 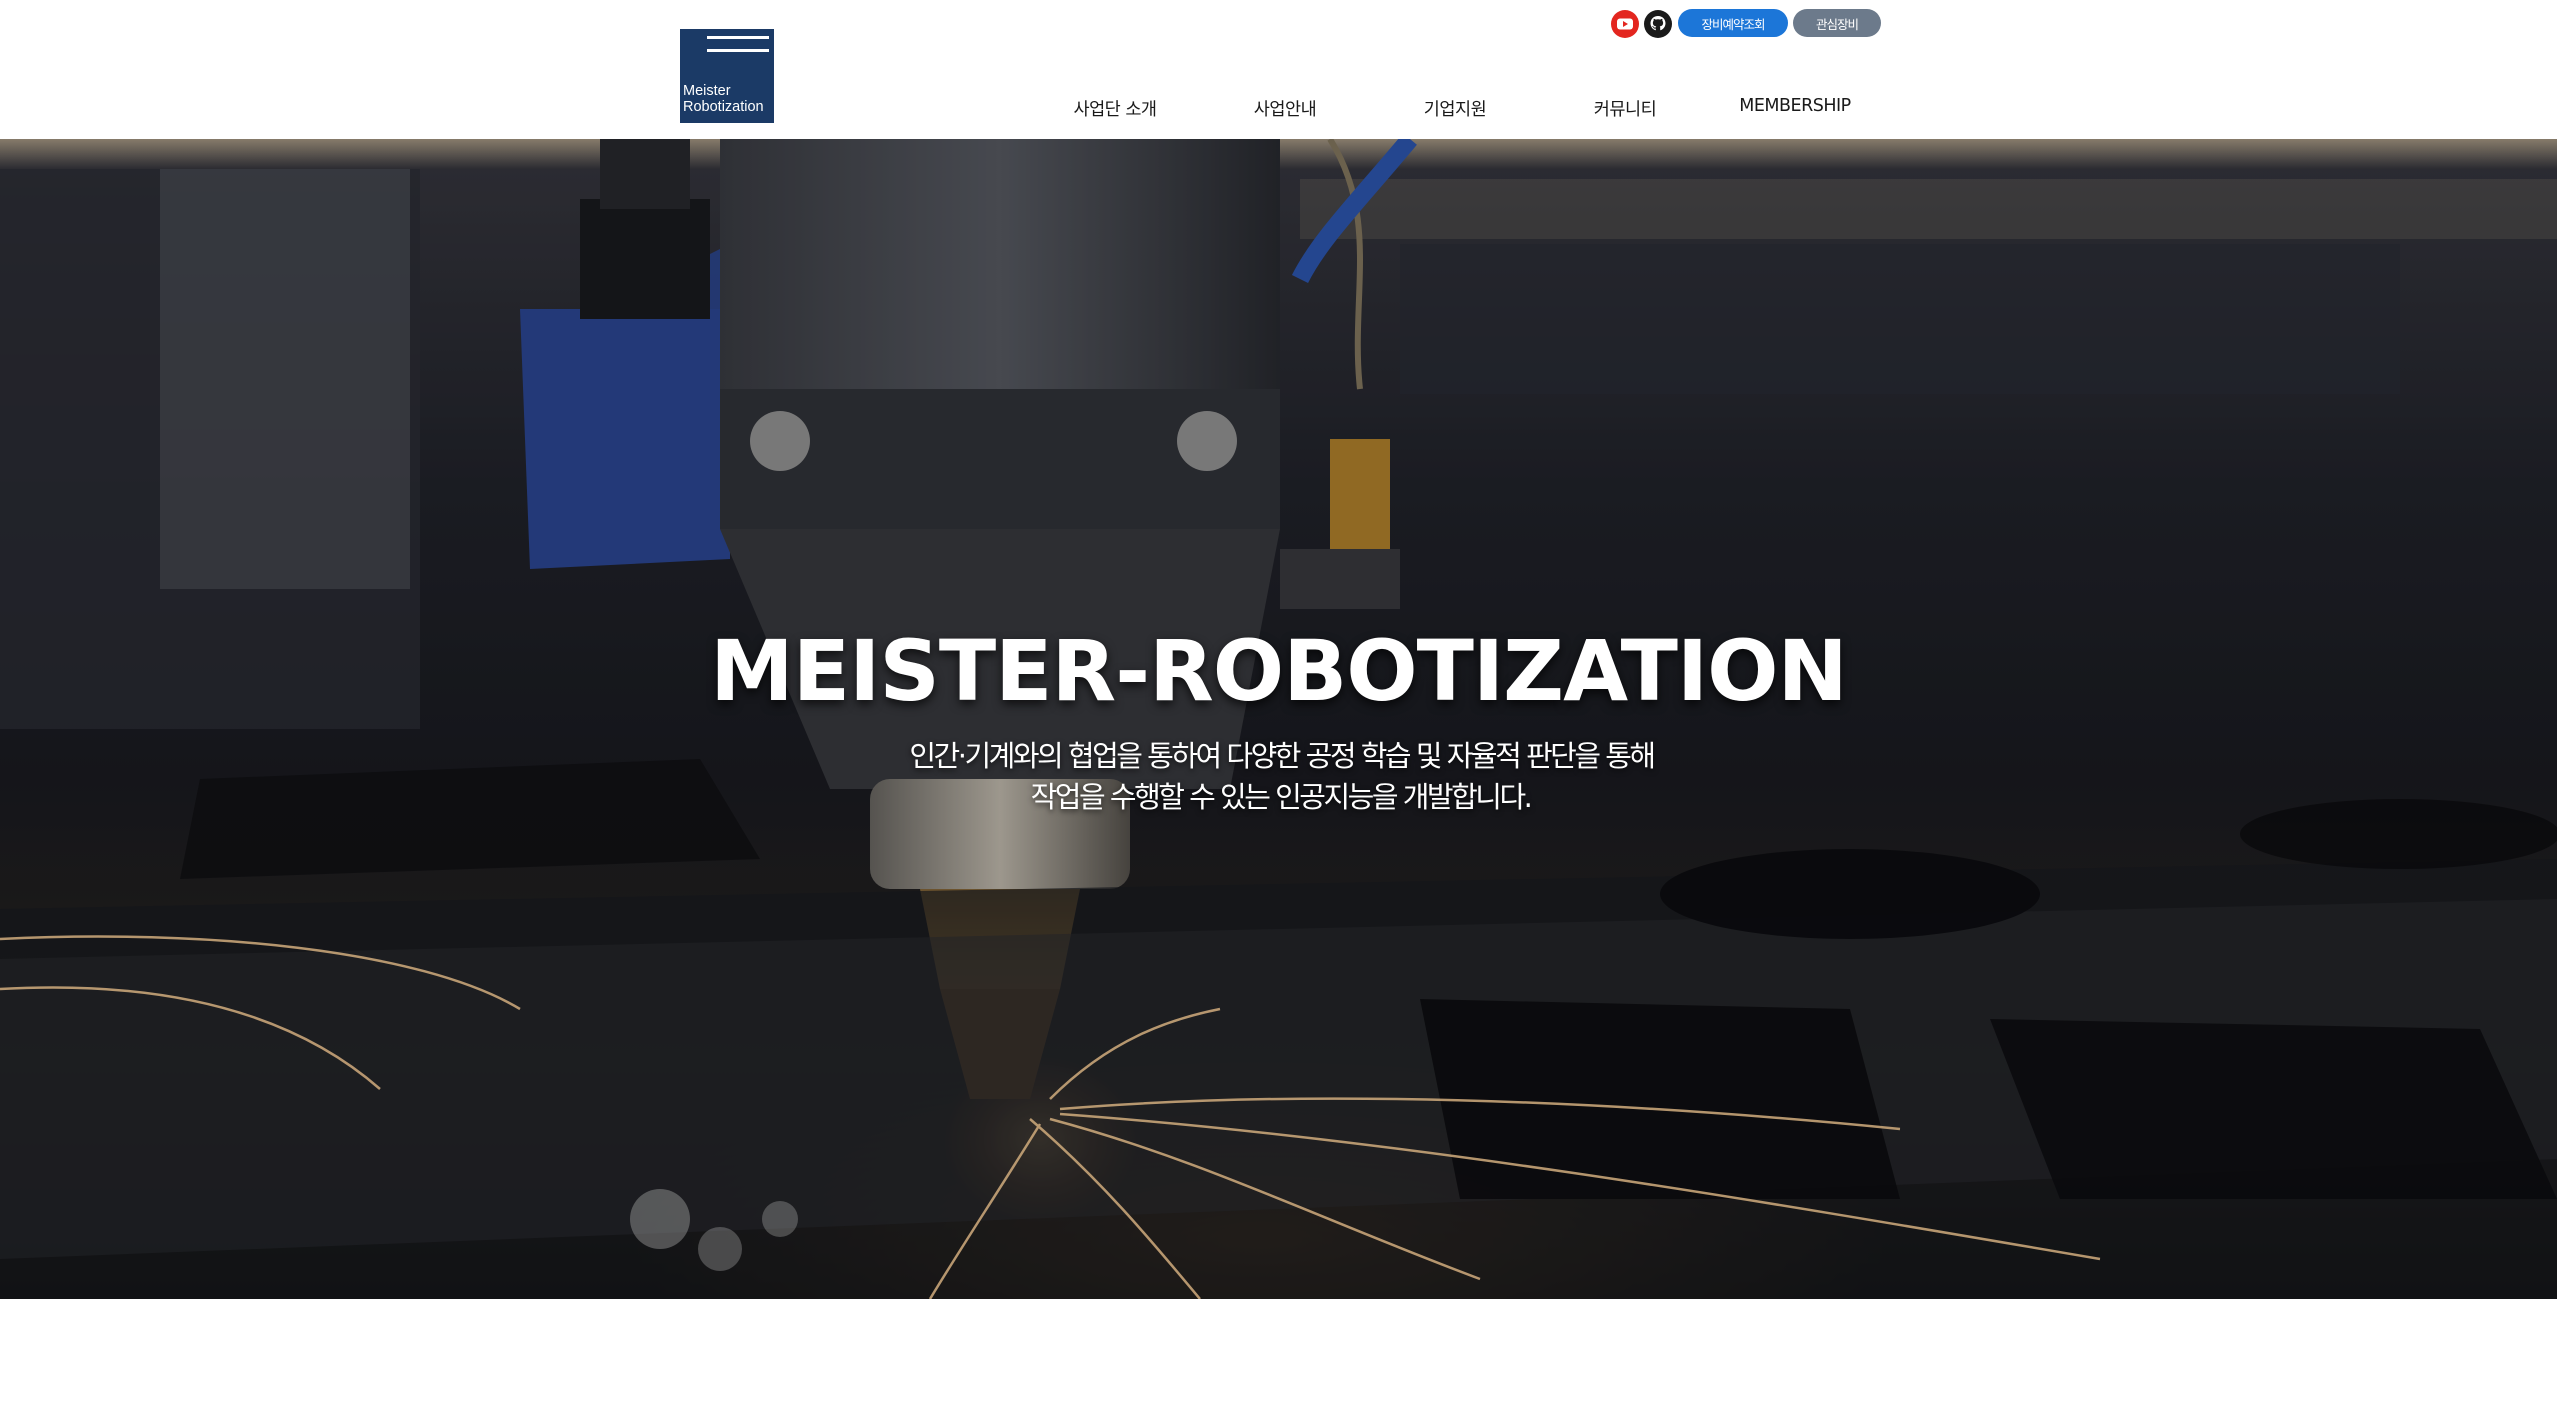 What do you see at coordinates (707, 91) in the screenshot?
I see `logo-text-line1: Meister` at bounding box center [707, 91].